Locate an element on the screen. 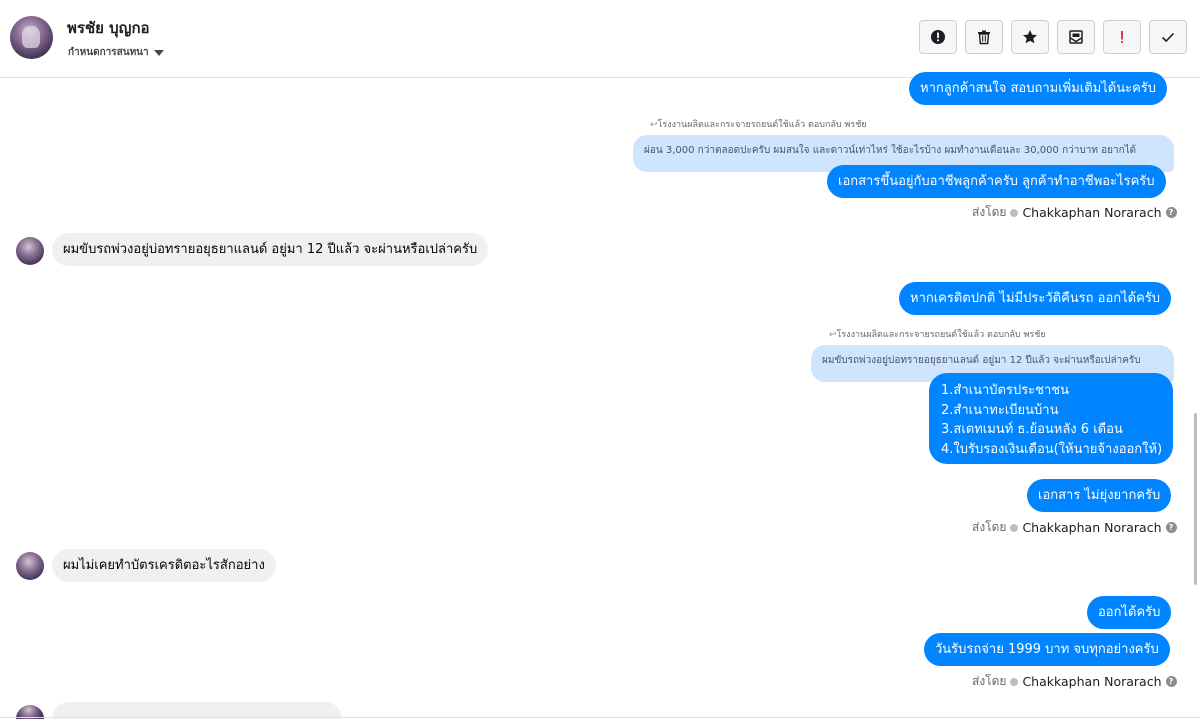  message-outgoing: ออกได้ครับ is located at coordinates (1129, 612).